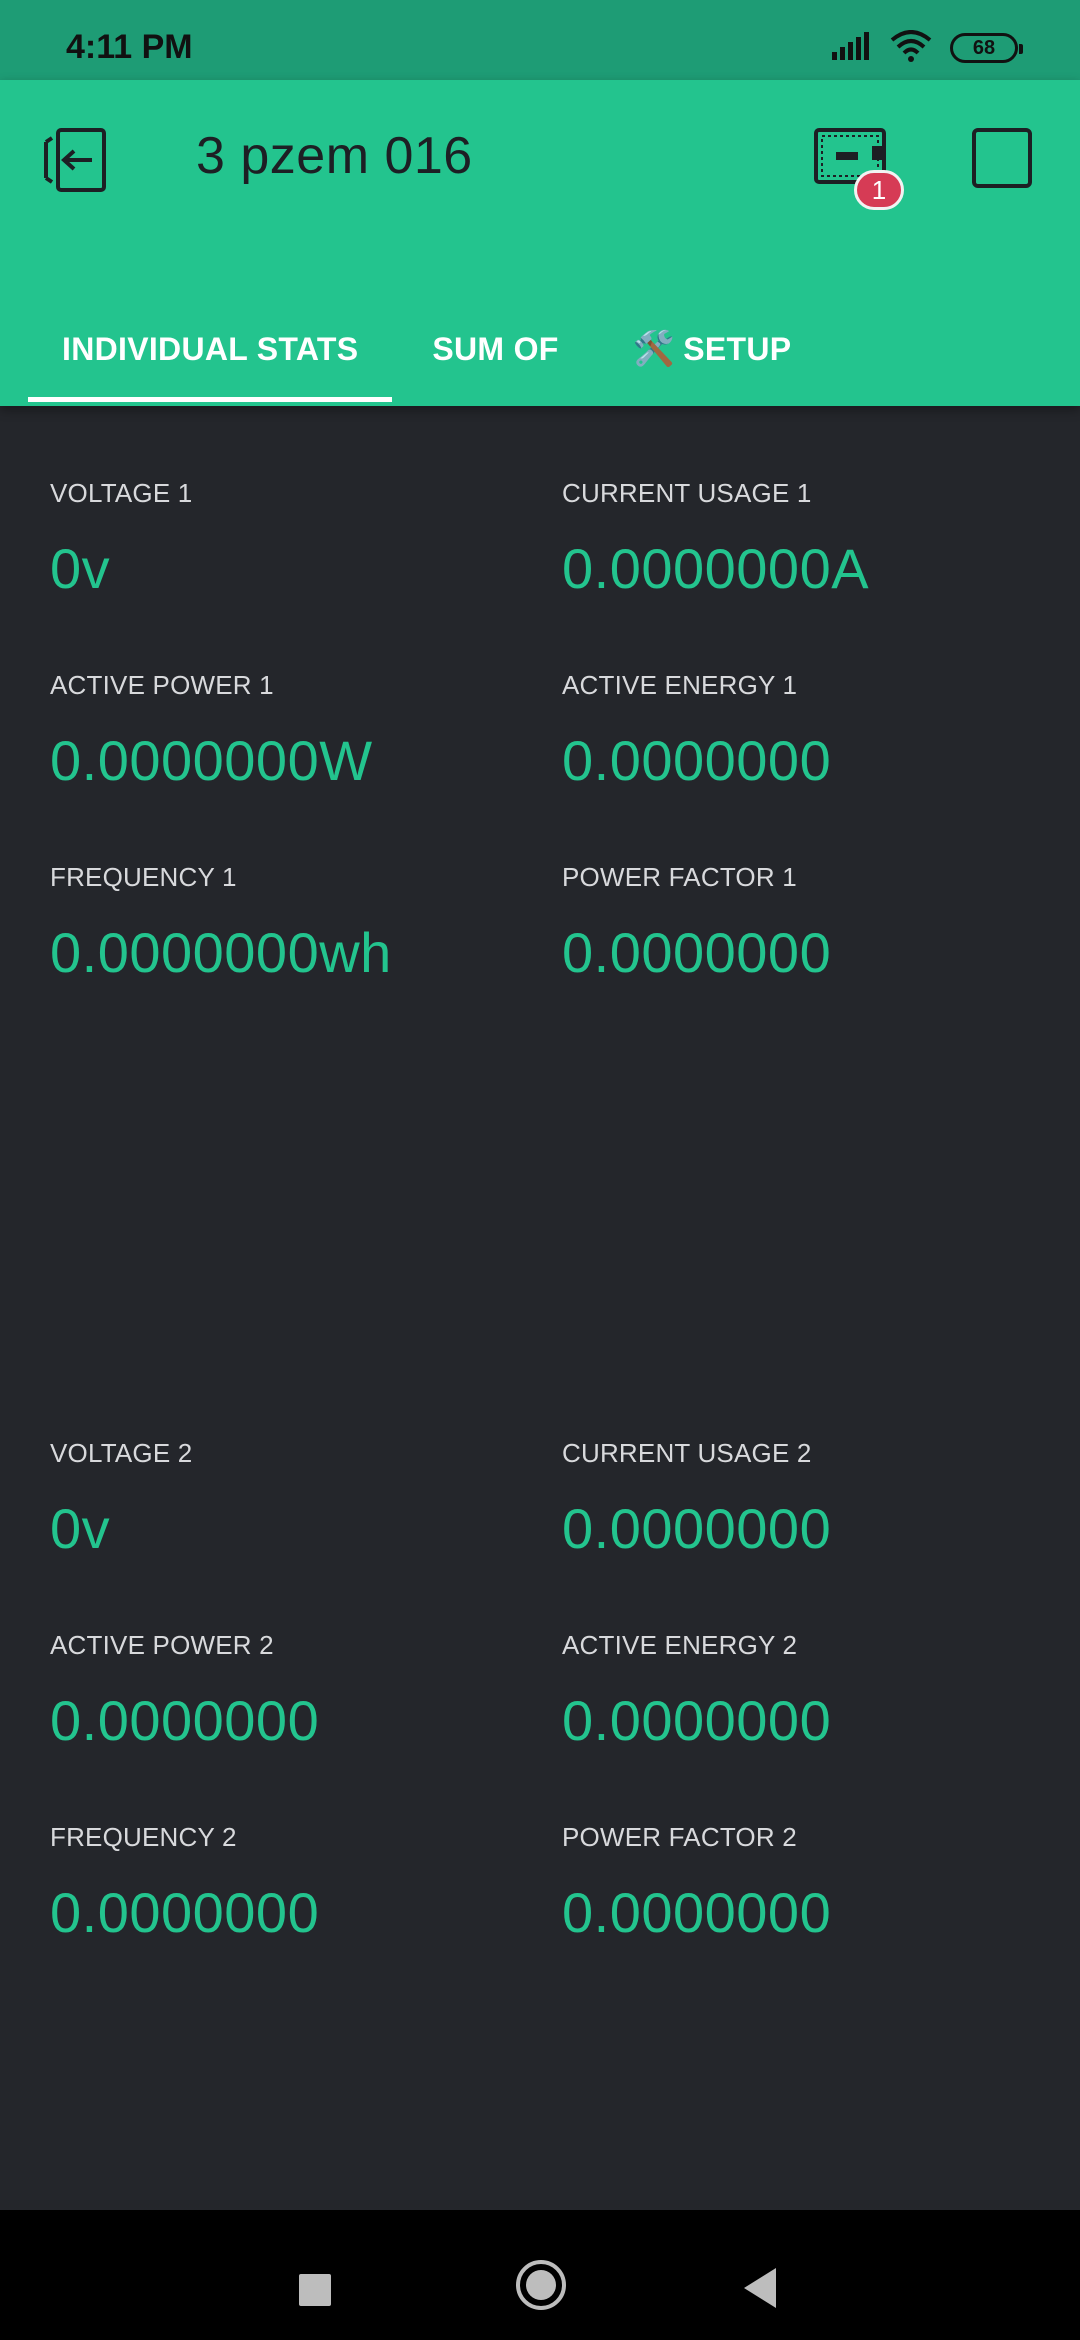 The width and height of the screenshot is (1080, 2340). Describe the element at coordinates (540, 40) in the screenshot. I see `status-bar: 4:11 PM 68` at that location.